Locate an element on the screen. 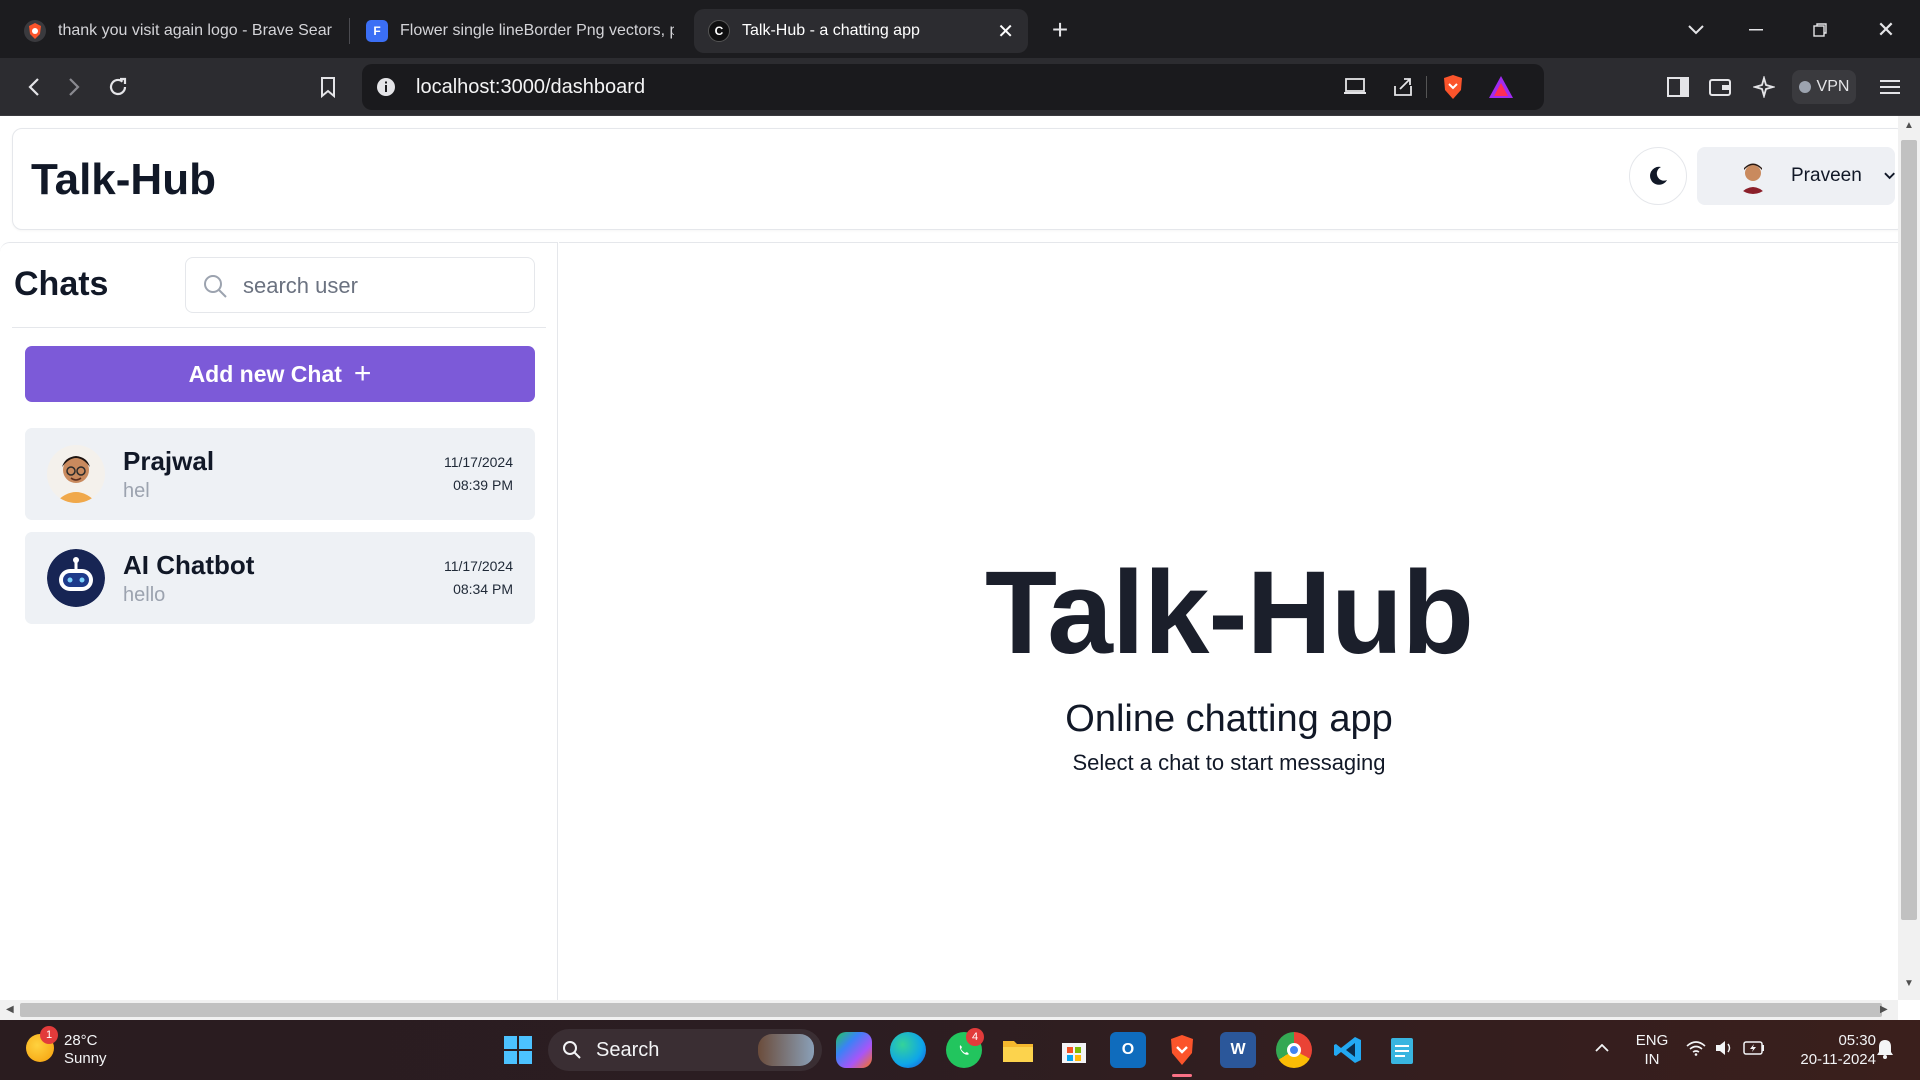 The height and width of the screenshot is (1080, 1920). taskbar-search-label: Search is located at coordinates (628, 1049).